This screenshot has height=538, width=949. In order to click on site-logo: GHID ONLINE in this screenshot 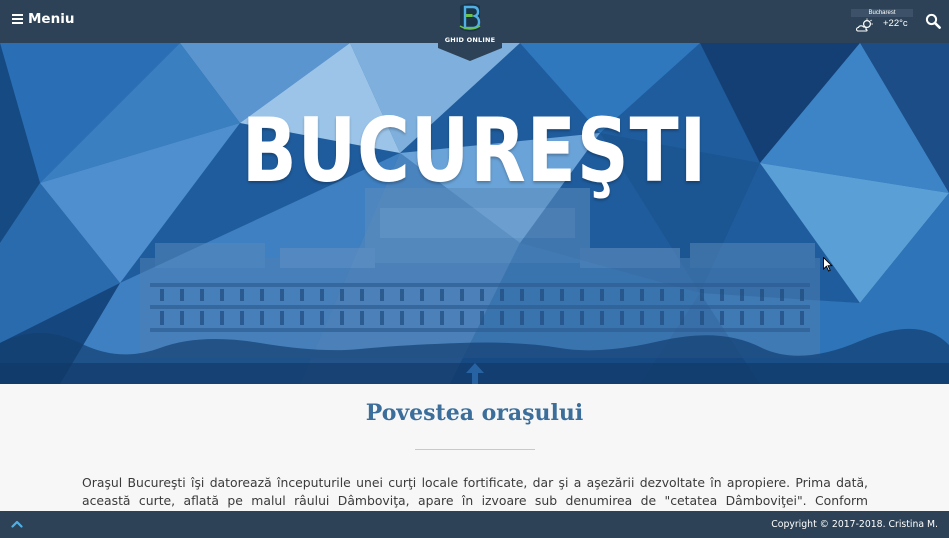, I will do `click(470, 30)`.